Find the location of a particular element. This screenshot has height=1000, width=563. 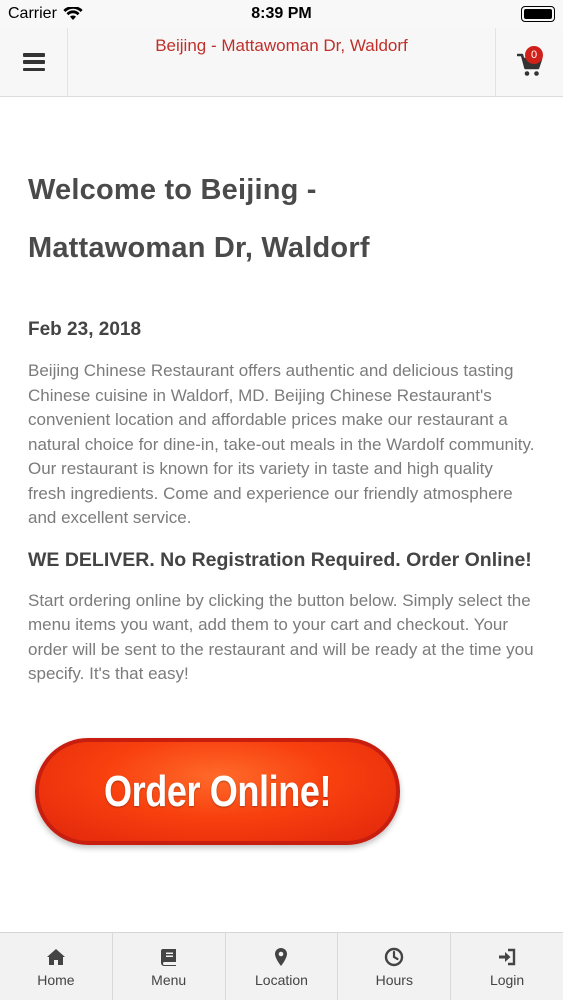

tab-login: Login is located at coordinates (507, 966).